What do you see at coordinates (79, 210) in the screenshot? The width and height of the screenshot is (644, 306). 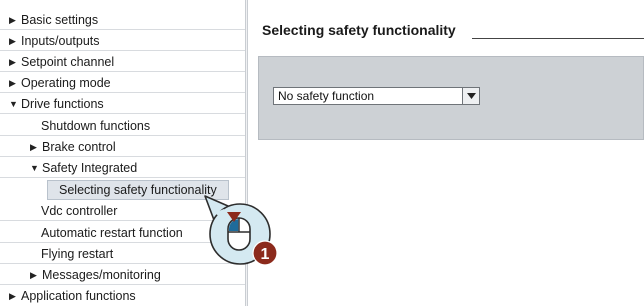 I see `tree-item-label: Vdc controller` at bounding box center [79, 210].